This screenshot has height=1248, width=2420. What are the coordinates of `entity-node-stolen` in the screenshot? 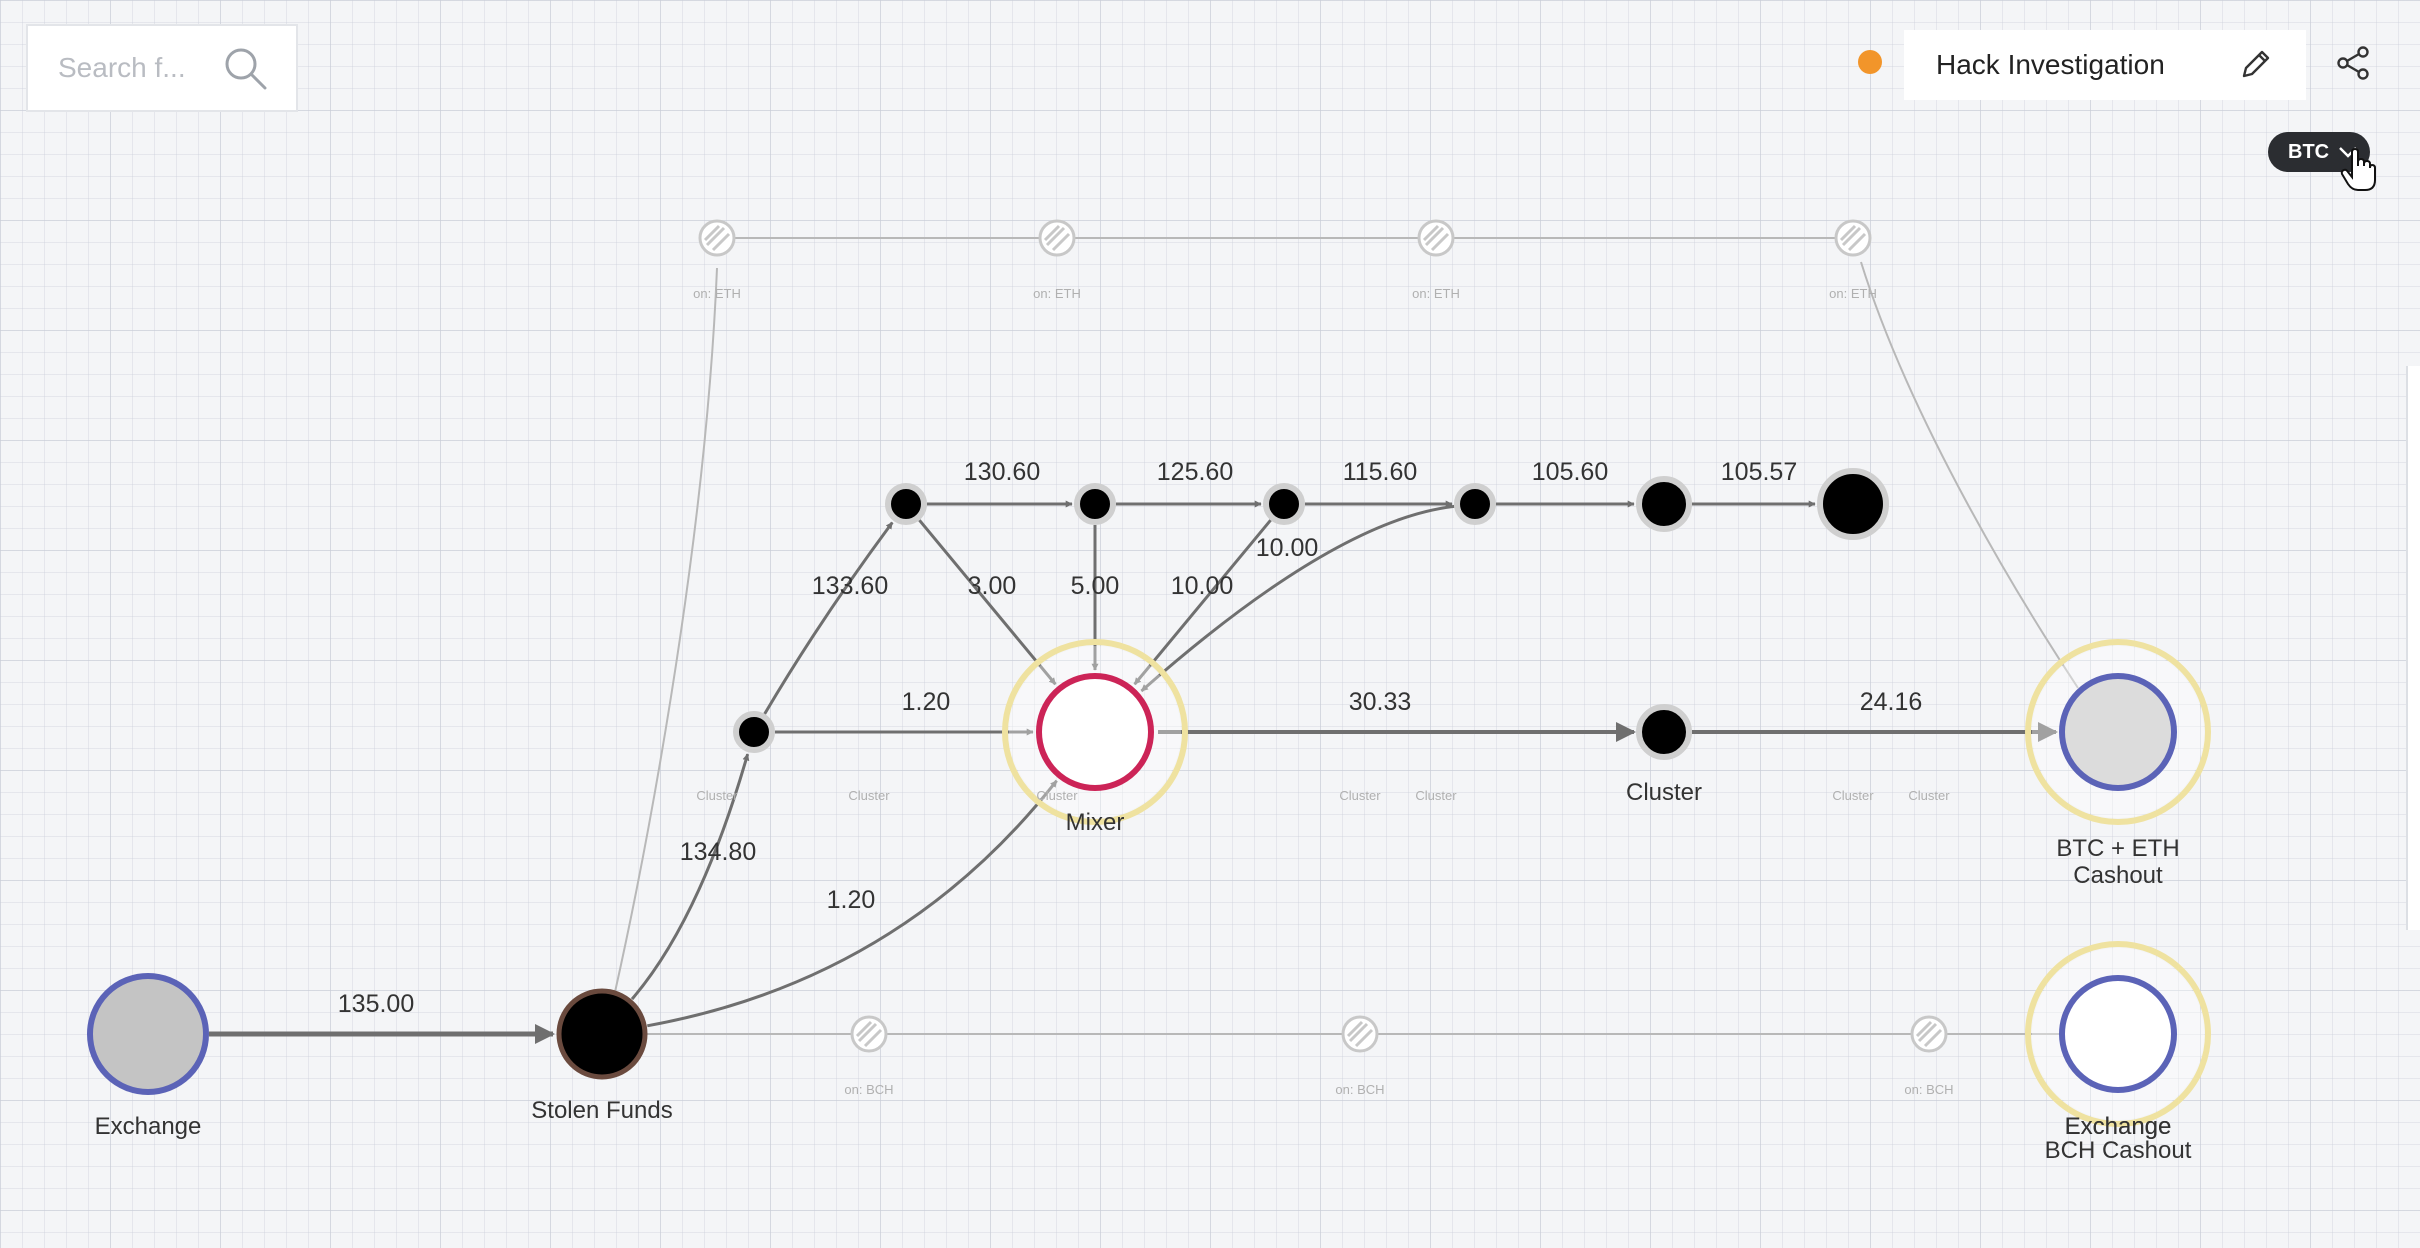 It's located at (602, 1034).